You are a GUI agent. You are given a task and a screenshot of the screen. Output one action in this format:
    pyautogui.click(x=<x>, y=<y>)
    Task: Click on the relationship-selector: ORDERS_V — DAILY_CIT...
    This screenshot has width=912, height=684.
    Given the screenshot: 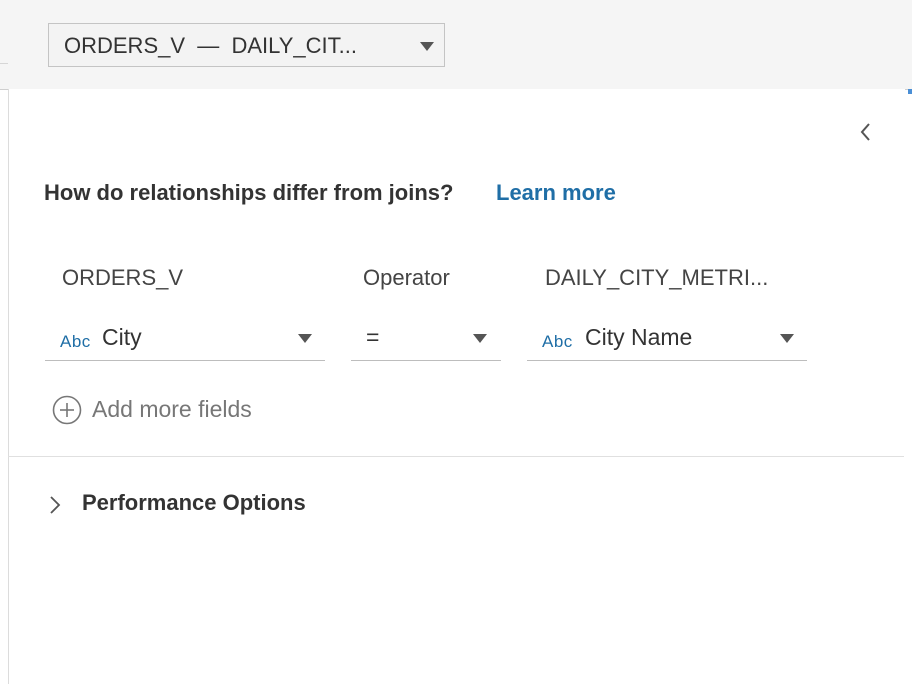 What is the action you would take?
    pyautogui.click(x=246, y=45)
    